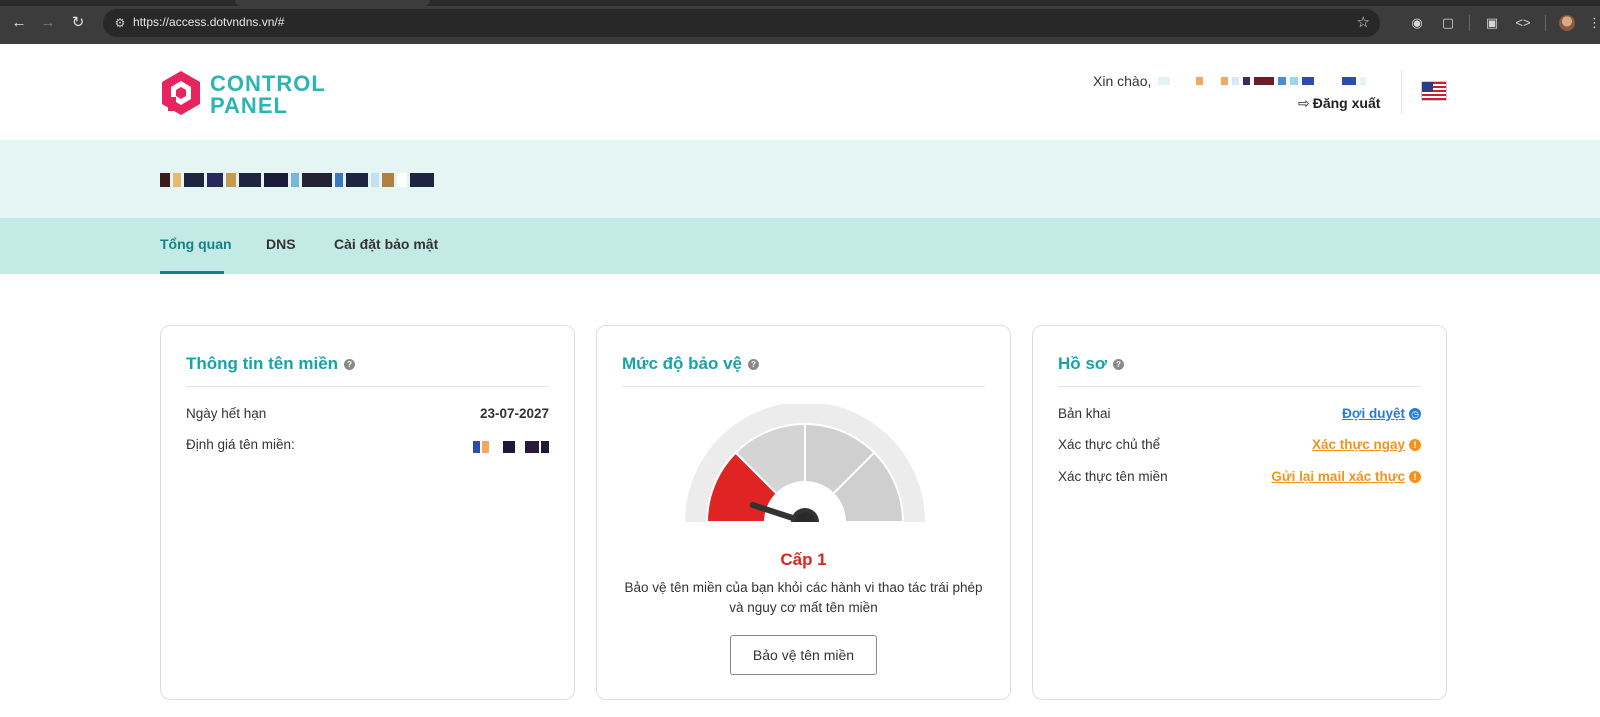 The image size is (1600, 717). I want to click on tab-bar: Tổng quan DNS Cài đặt bảo mật, so click(800, 246).